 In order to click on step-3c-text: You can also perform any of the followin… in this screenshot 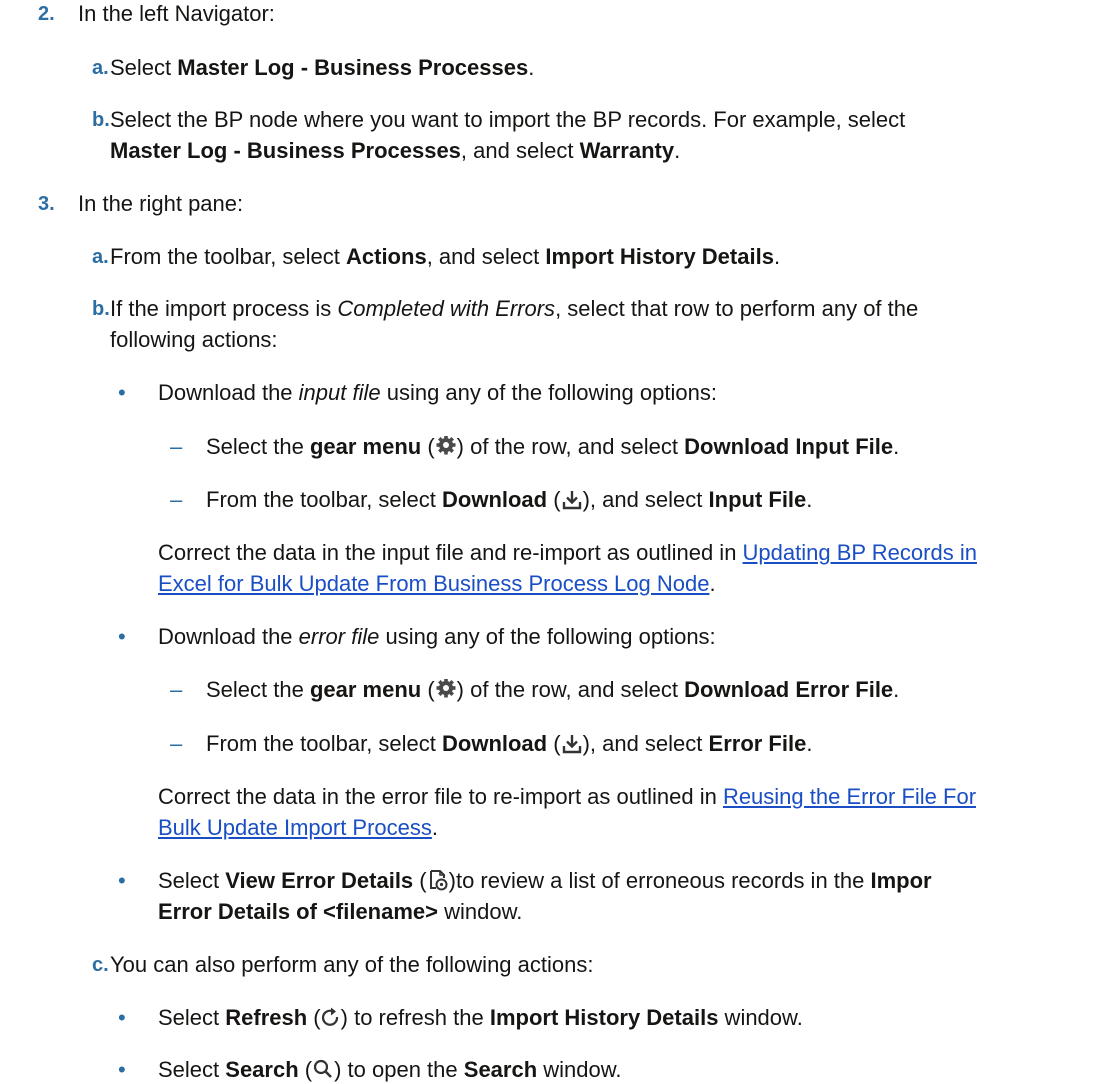, I will do `click(352, 964)`.